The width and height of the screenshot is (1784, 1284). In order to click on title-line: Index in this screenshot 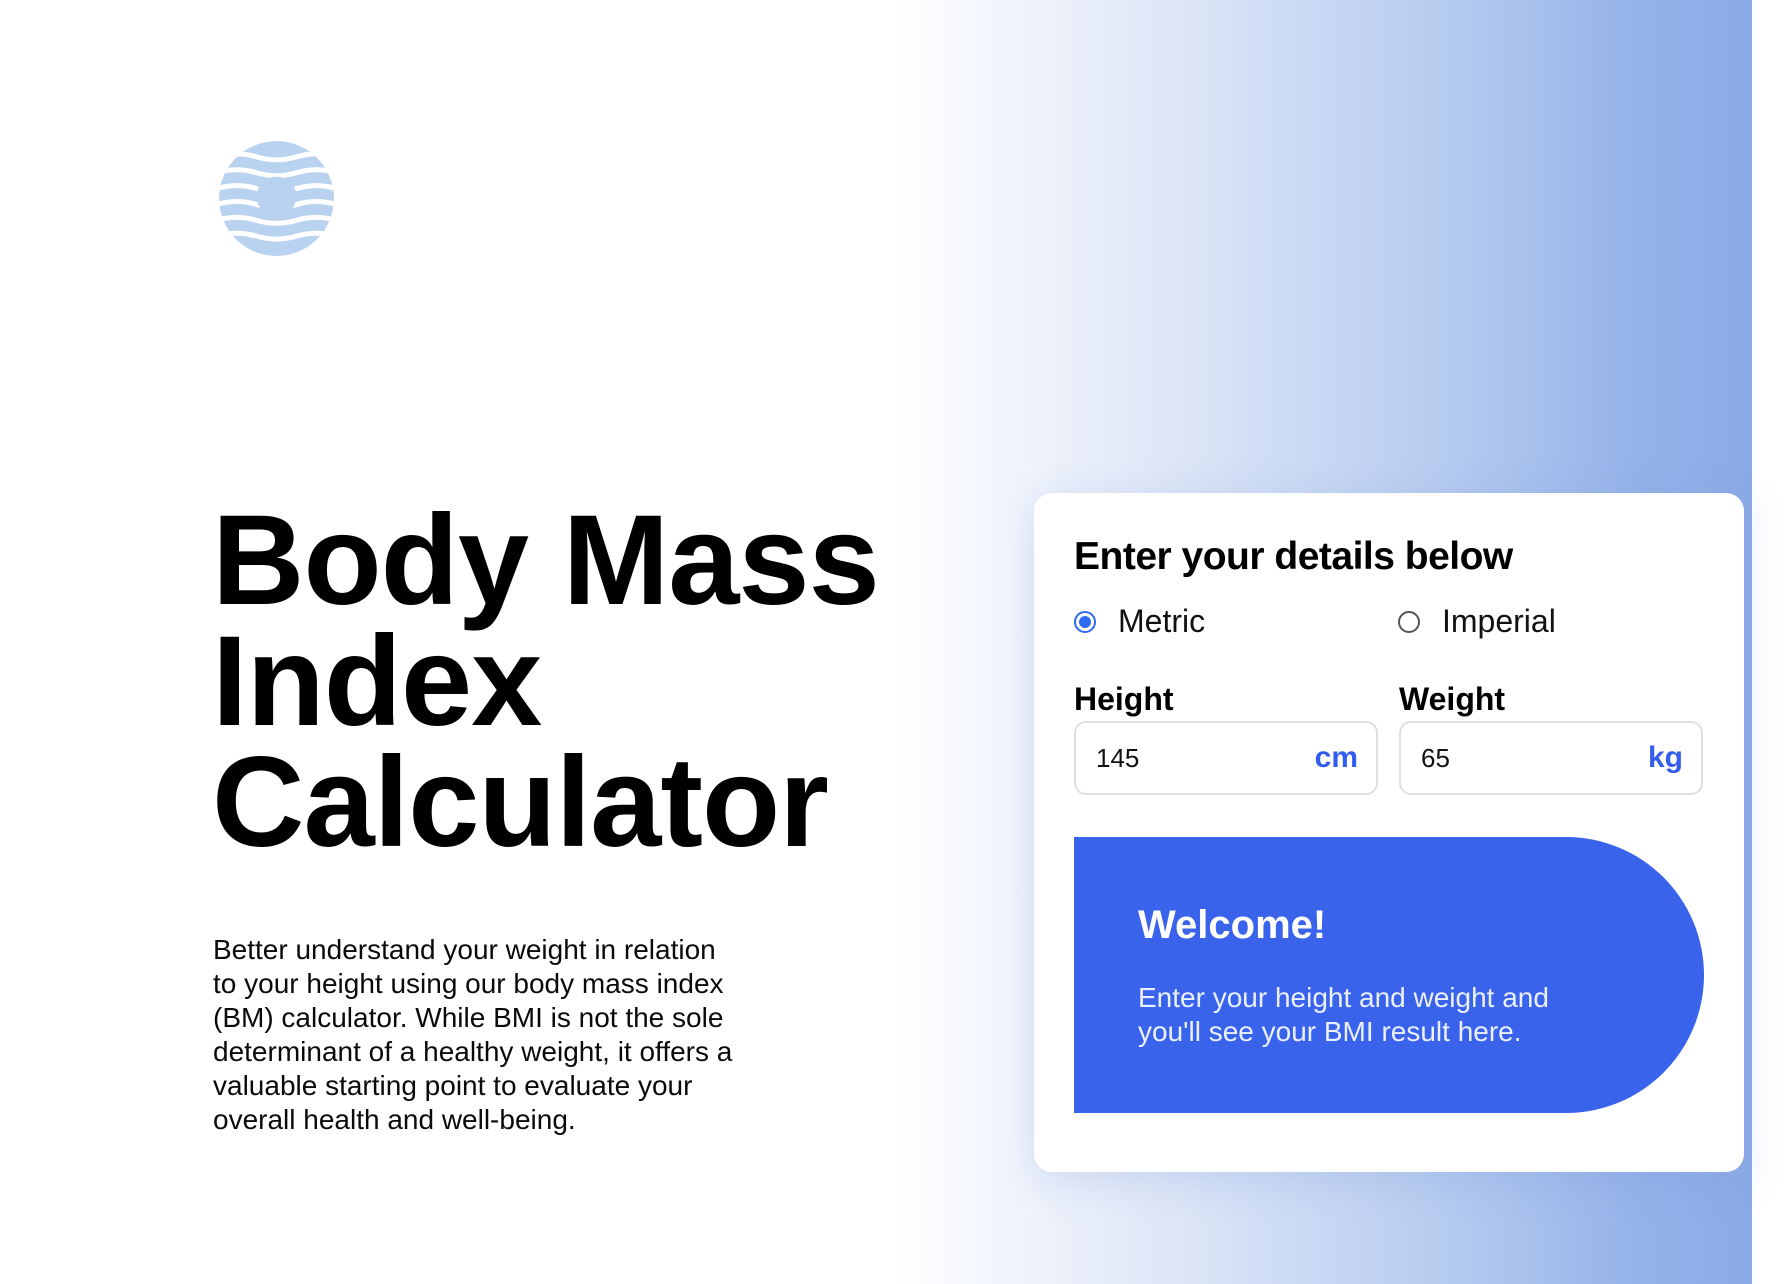, I will do `click(377, 681)`.